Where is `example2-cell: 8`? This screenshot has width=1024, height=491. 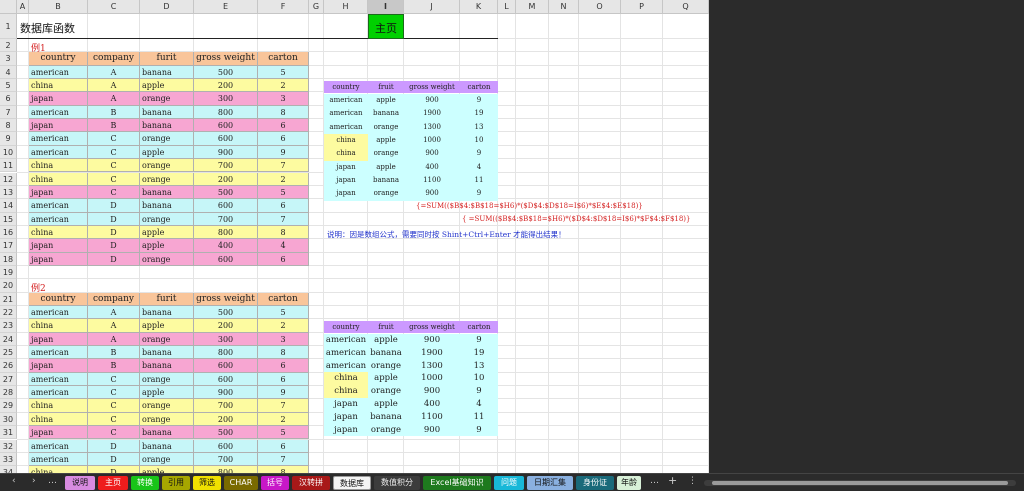
example2-cell: 8 is located at coordinates (283, 469).